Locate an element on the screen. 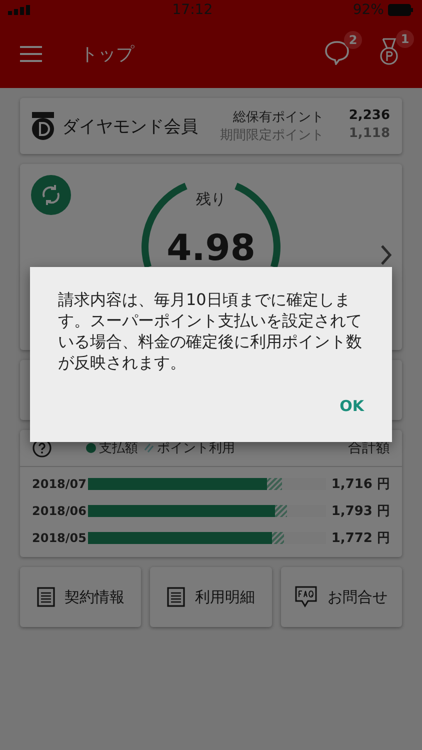 This screenshot has width=422, height=750. member-card: ダイヤモンド会員 総保有ポイント 2,236 期間限定ポイント 1,118 is located at coordinates (211, 126).